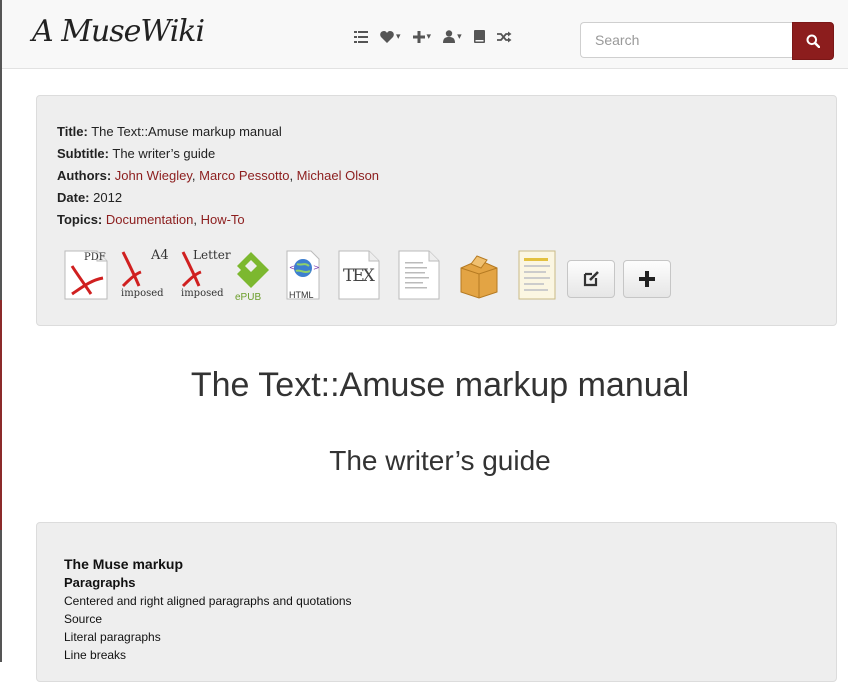 This screenshot has width=848, height=682. I want to click on a4-label: A4, so click(160, 255).